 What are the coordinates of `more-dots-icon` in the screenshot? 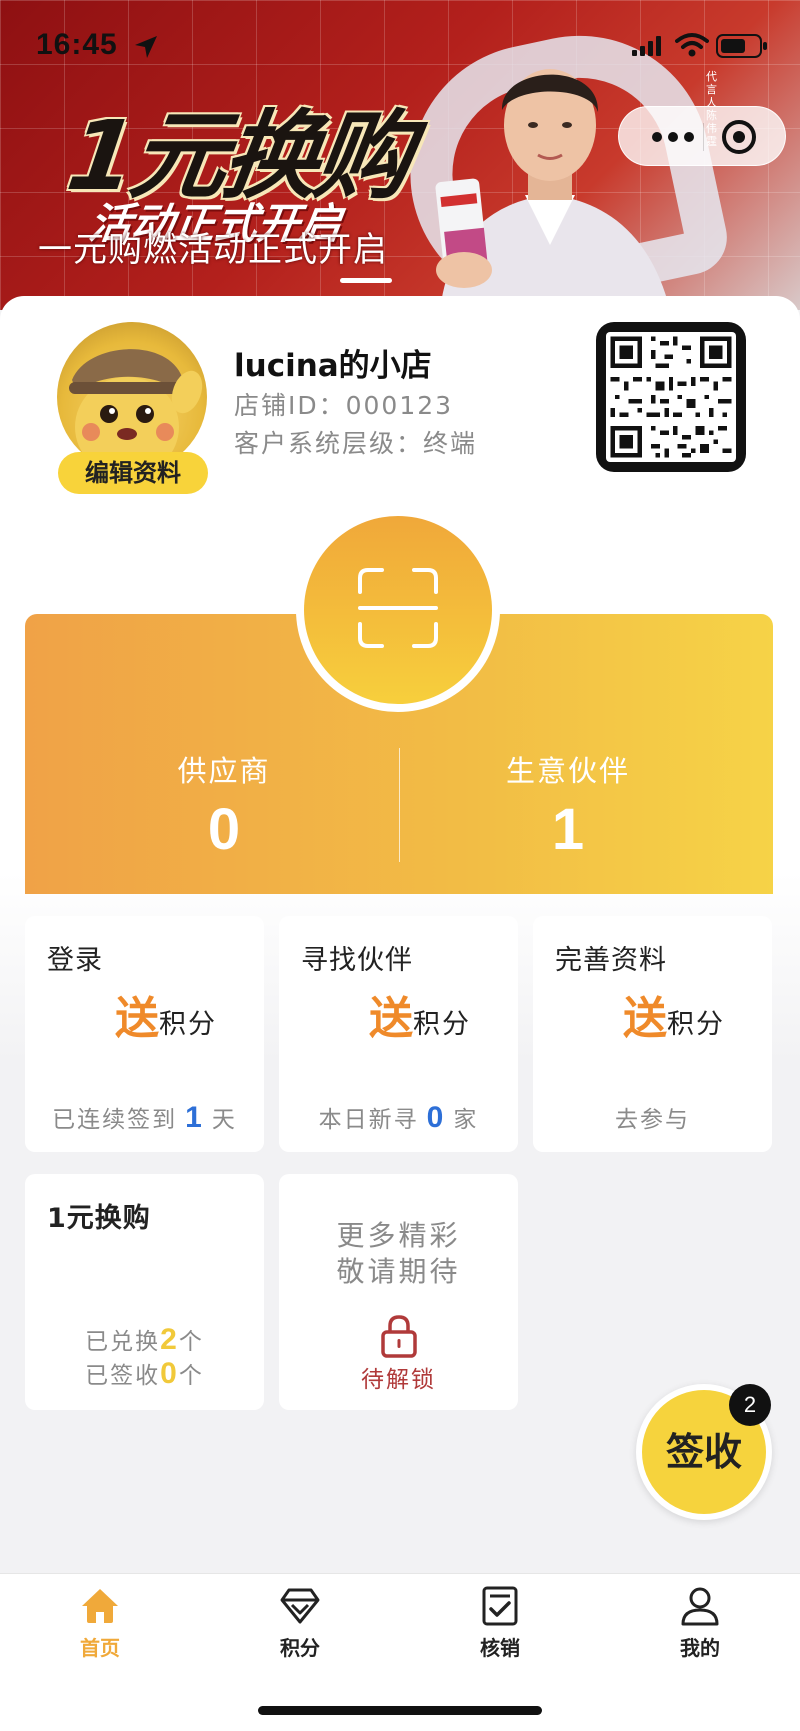 It's located at (673, 137).